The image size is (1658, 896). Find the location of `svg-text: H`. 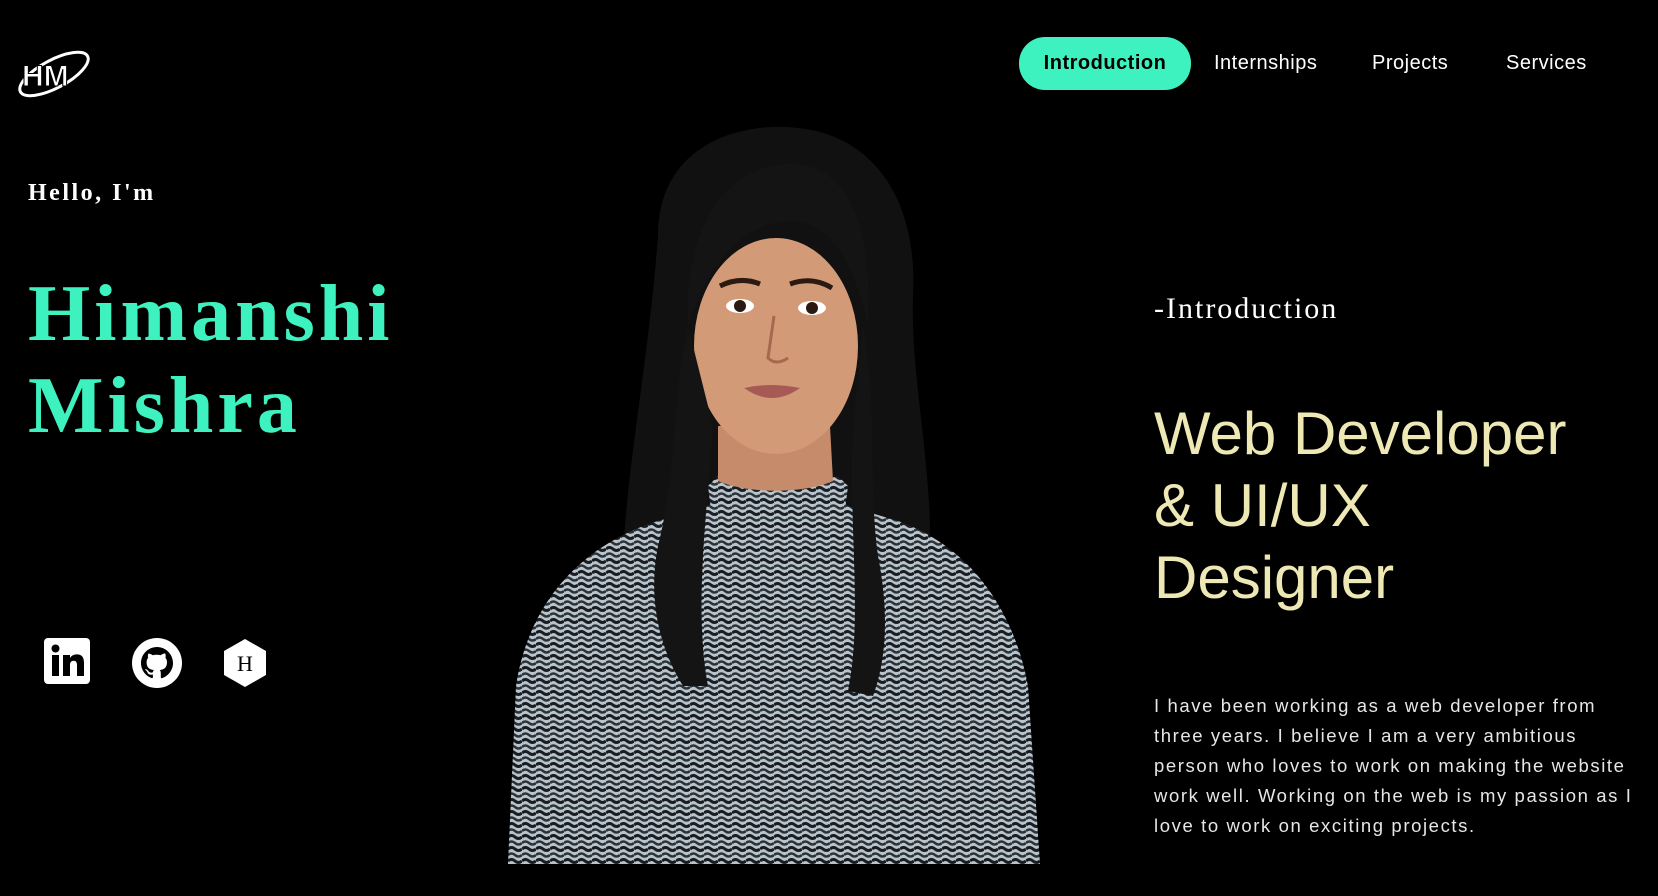

svg-text: H is located at coordinates (245, 663).